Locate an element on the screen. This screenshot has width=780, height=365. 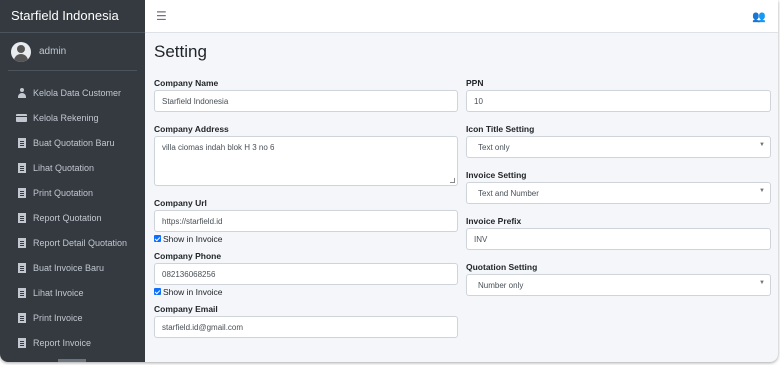
sidebar-item-label: Buat Quotation Baru is located at coordinates (74, 142).